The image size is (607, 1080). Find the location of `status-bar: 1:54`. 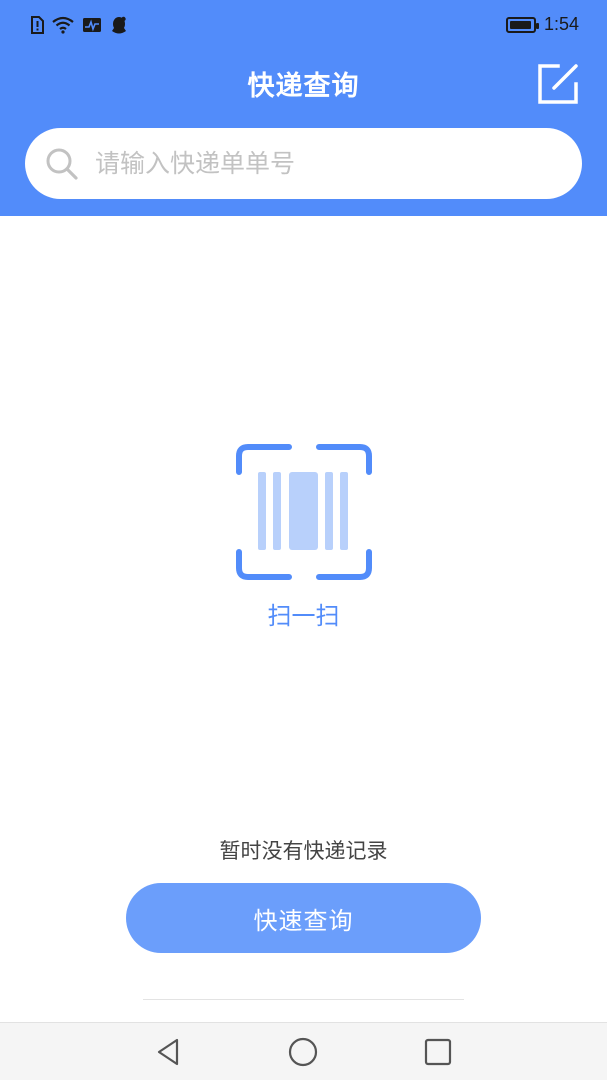

status-bar: 1:54 is located at coordinates (303, 27).